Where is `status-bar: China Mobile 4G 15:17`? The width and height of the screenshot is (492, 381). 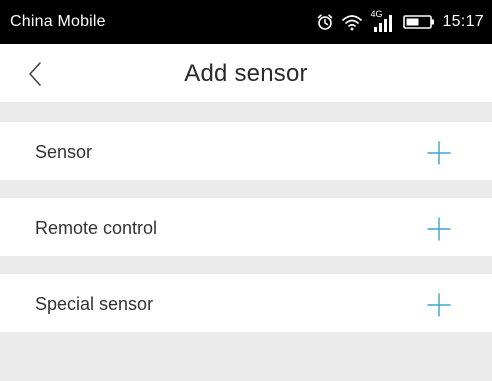
status-bar: China Mobile 4G 15:17 is located at coordinates (246, 22).